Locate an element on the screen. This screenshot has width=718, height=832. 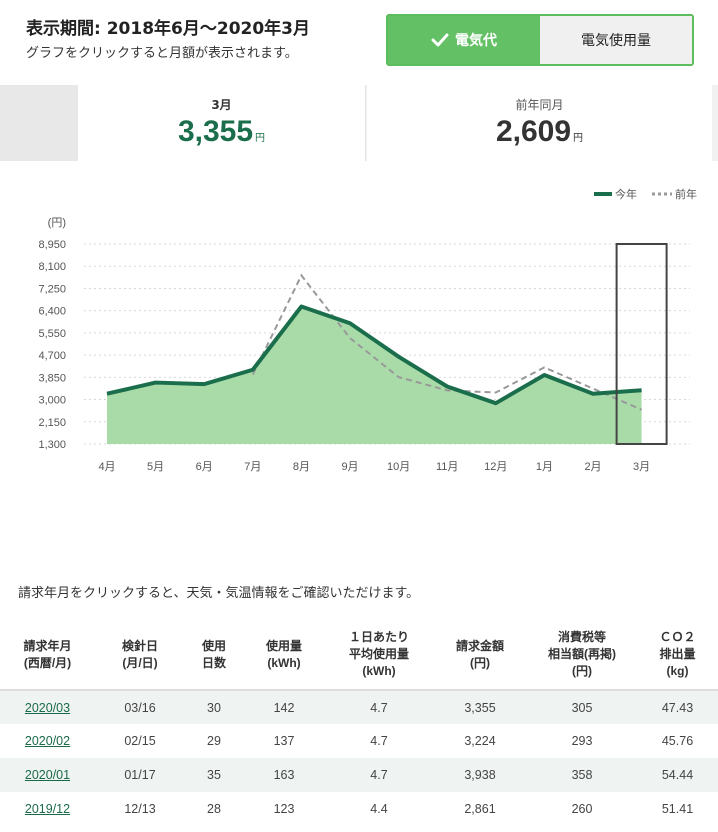
table-cell: 54.44 is located at coordinates (677, 775).